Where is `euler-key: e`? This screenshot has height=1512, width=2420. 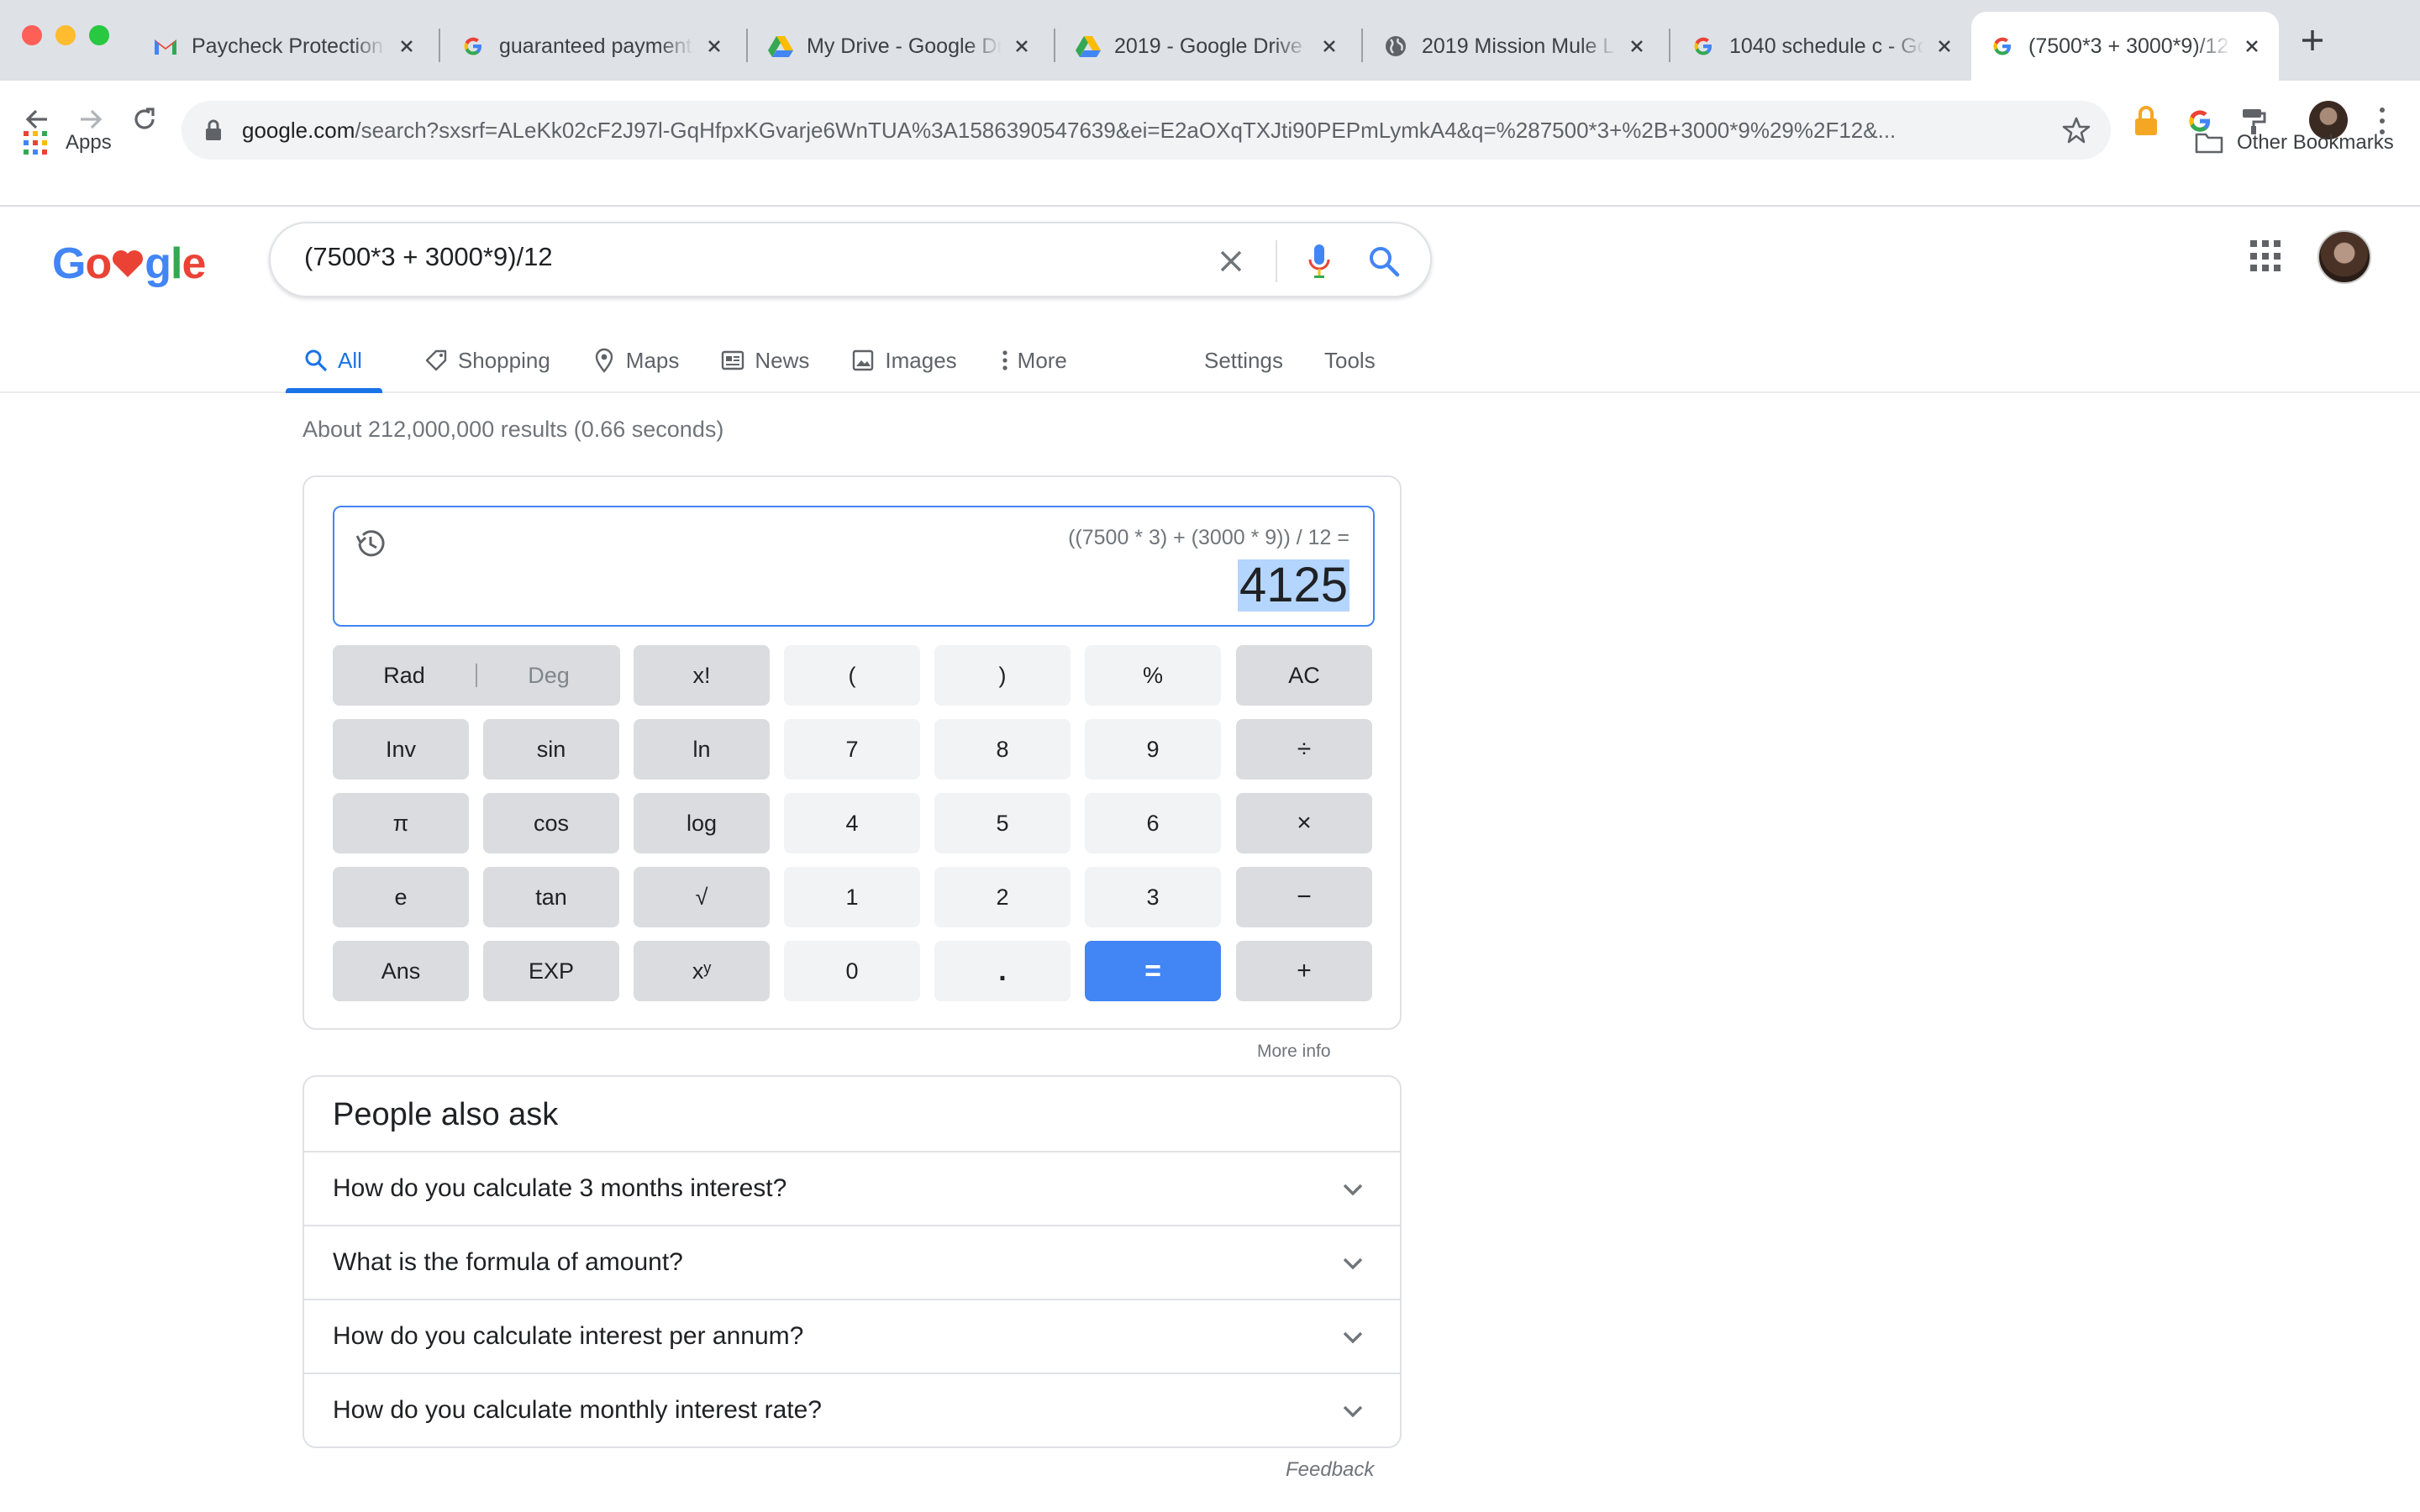 euler-key: e is located at coordinates (401, 897).